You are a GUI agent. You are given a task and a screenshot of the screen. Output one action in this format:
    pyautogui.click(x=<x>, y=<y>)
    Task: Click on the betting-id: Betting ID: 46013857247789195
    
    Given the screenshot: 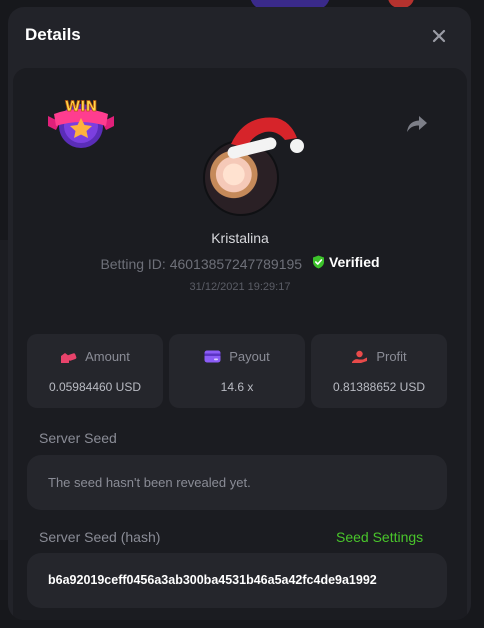 What is the action you would take?
    pyautogui.click(x=201, y=264)
    